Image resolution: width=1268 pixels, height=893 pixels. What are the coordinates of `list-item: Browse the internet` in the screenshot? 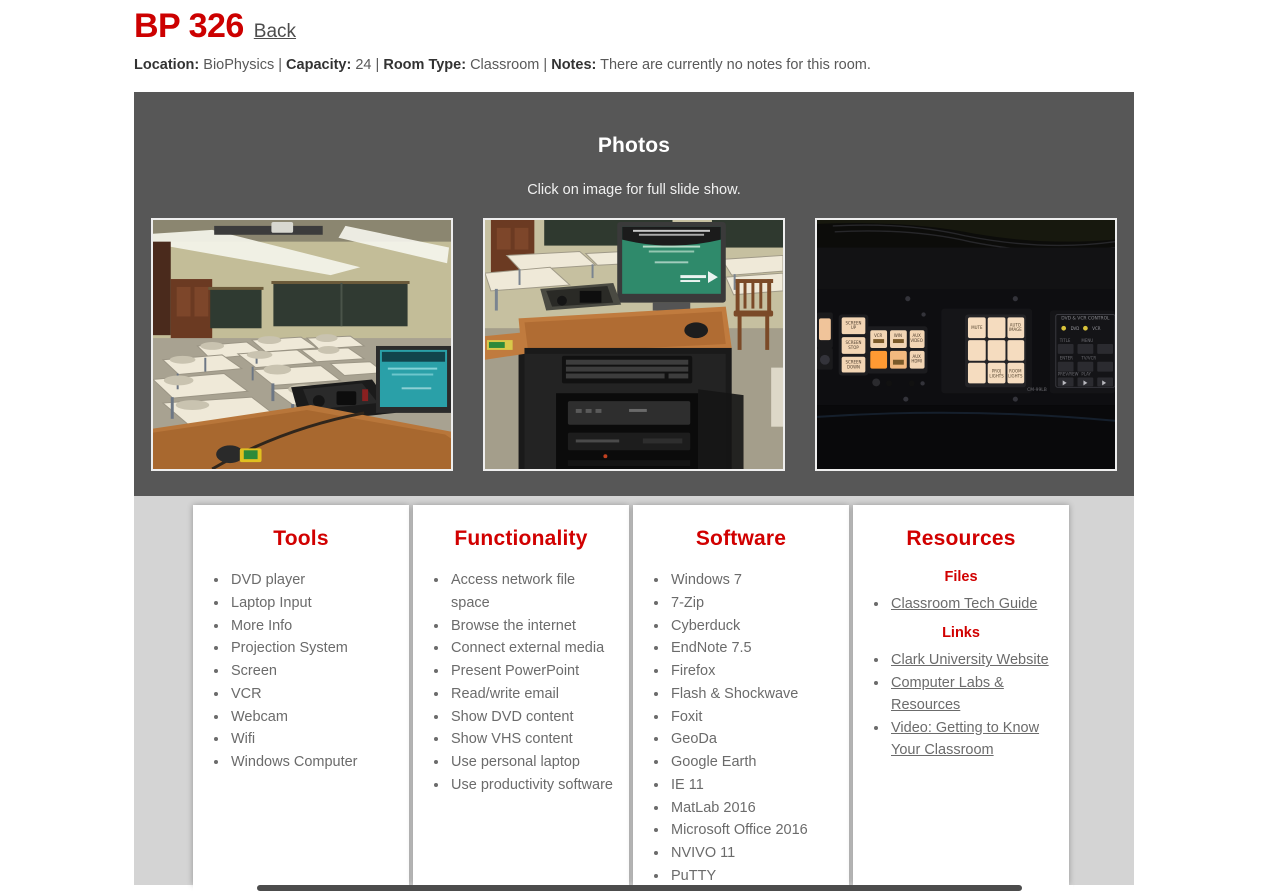 It's located at (532, 626).